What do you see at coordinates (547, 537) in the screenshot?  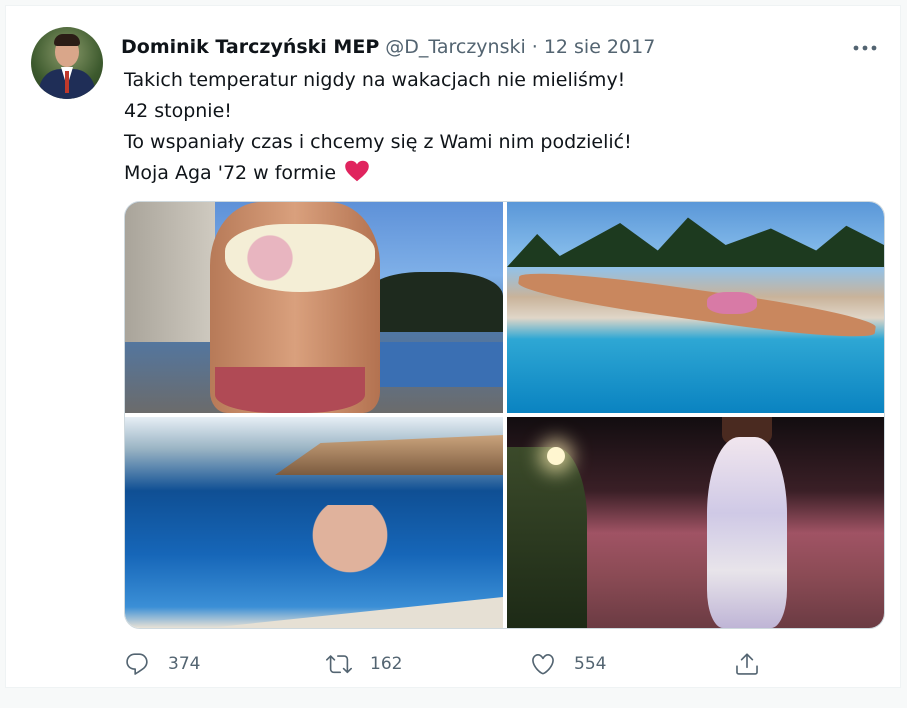 I see `photo-plants` at bounding box center [547, 537].